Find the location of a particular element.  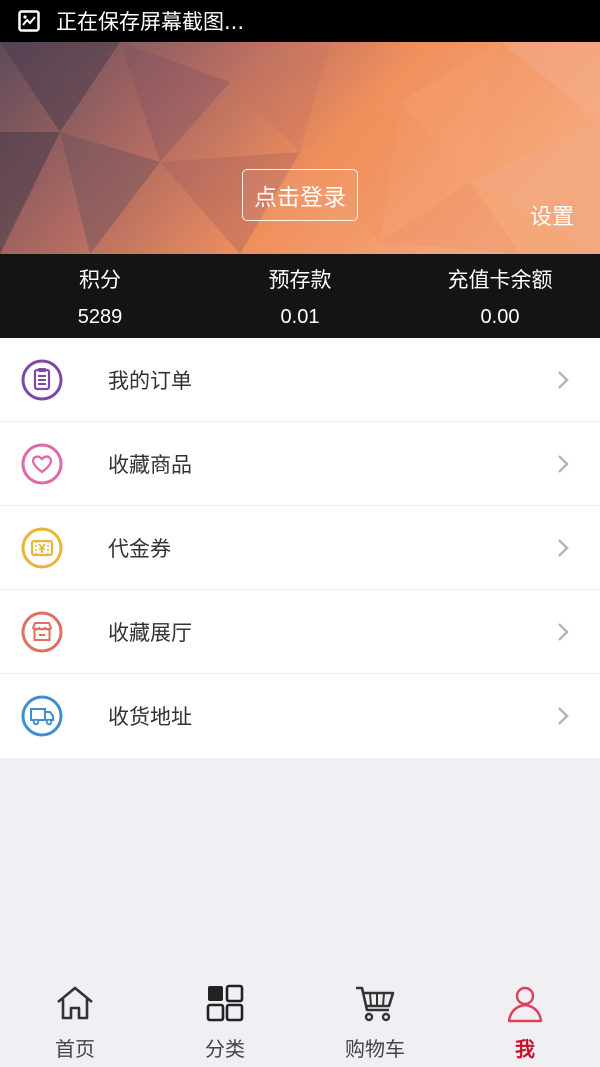

tab-home: 首页 is located at coordinates (75, 1017).